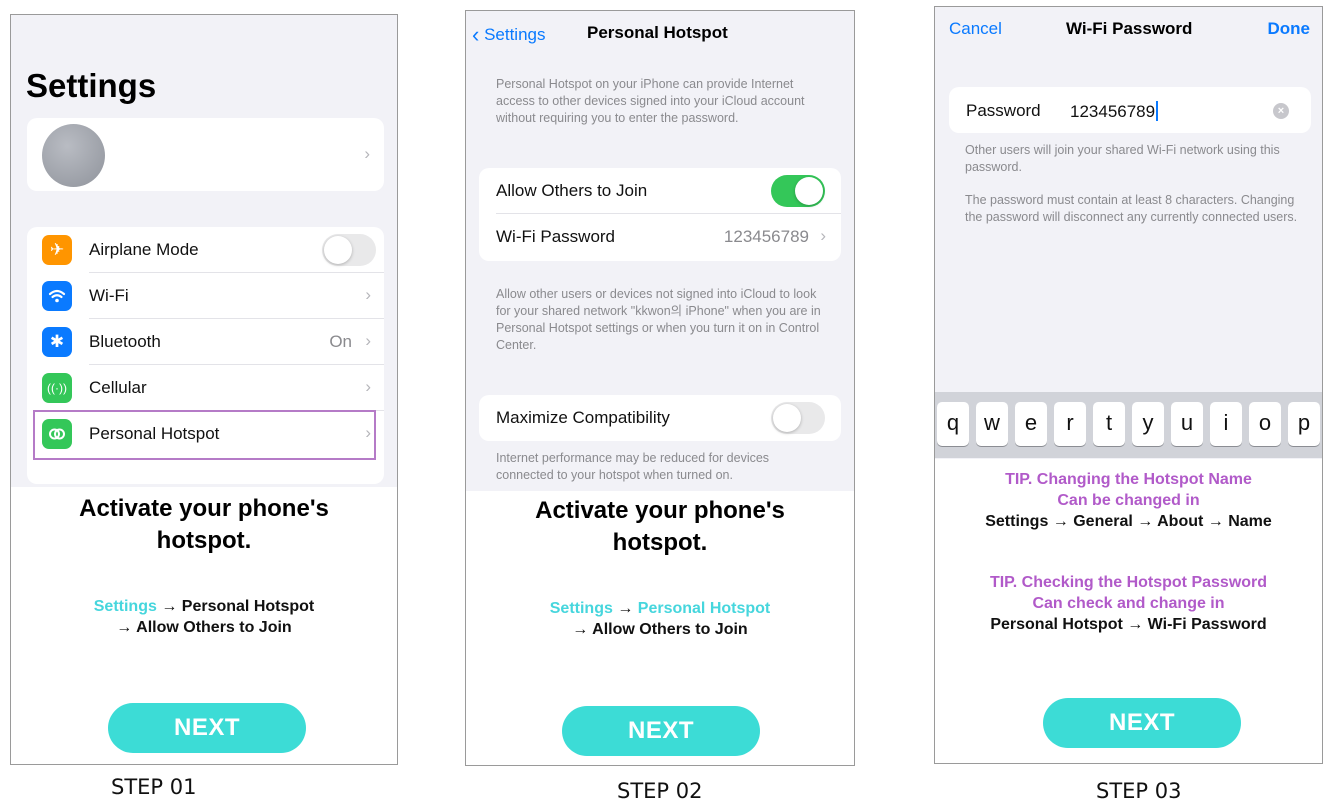  I want to click on tip2-path: Personal Hotspot → Wi-Fi Password, so click(1128, 624).